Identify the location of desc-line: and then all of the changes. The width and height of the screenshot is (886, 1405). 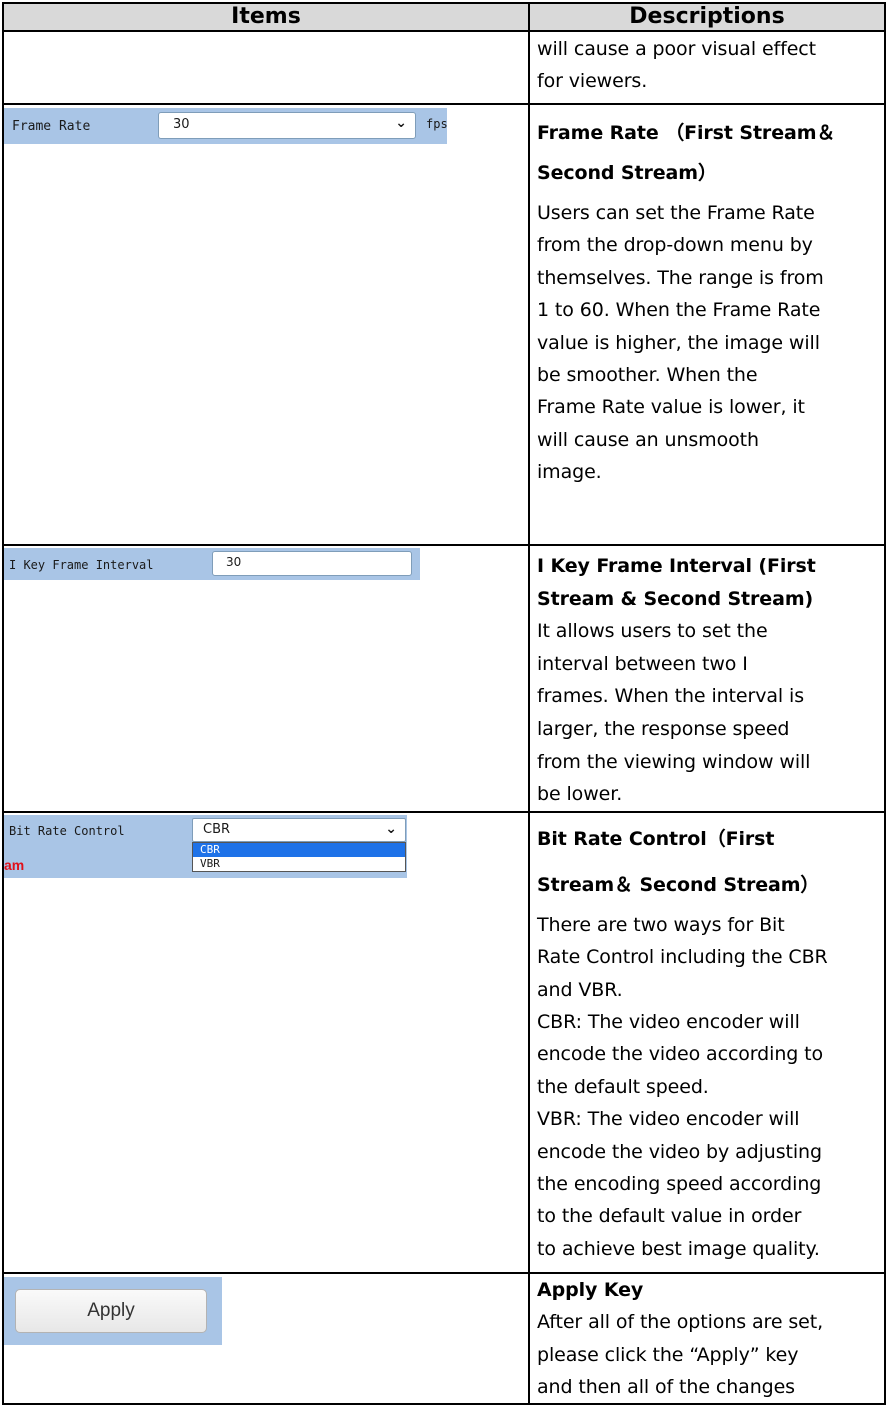
(666, 1386).